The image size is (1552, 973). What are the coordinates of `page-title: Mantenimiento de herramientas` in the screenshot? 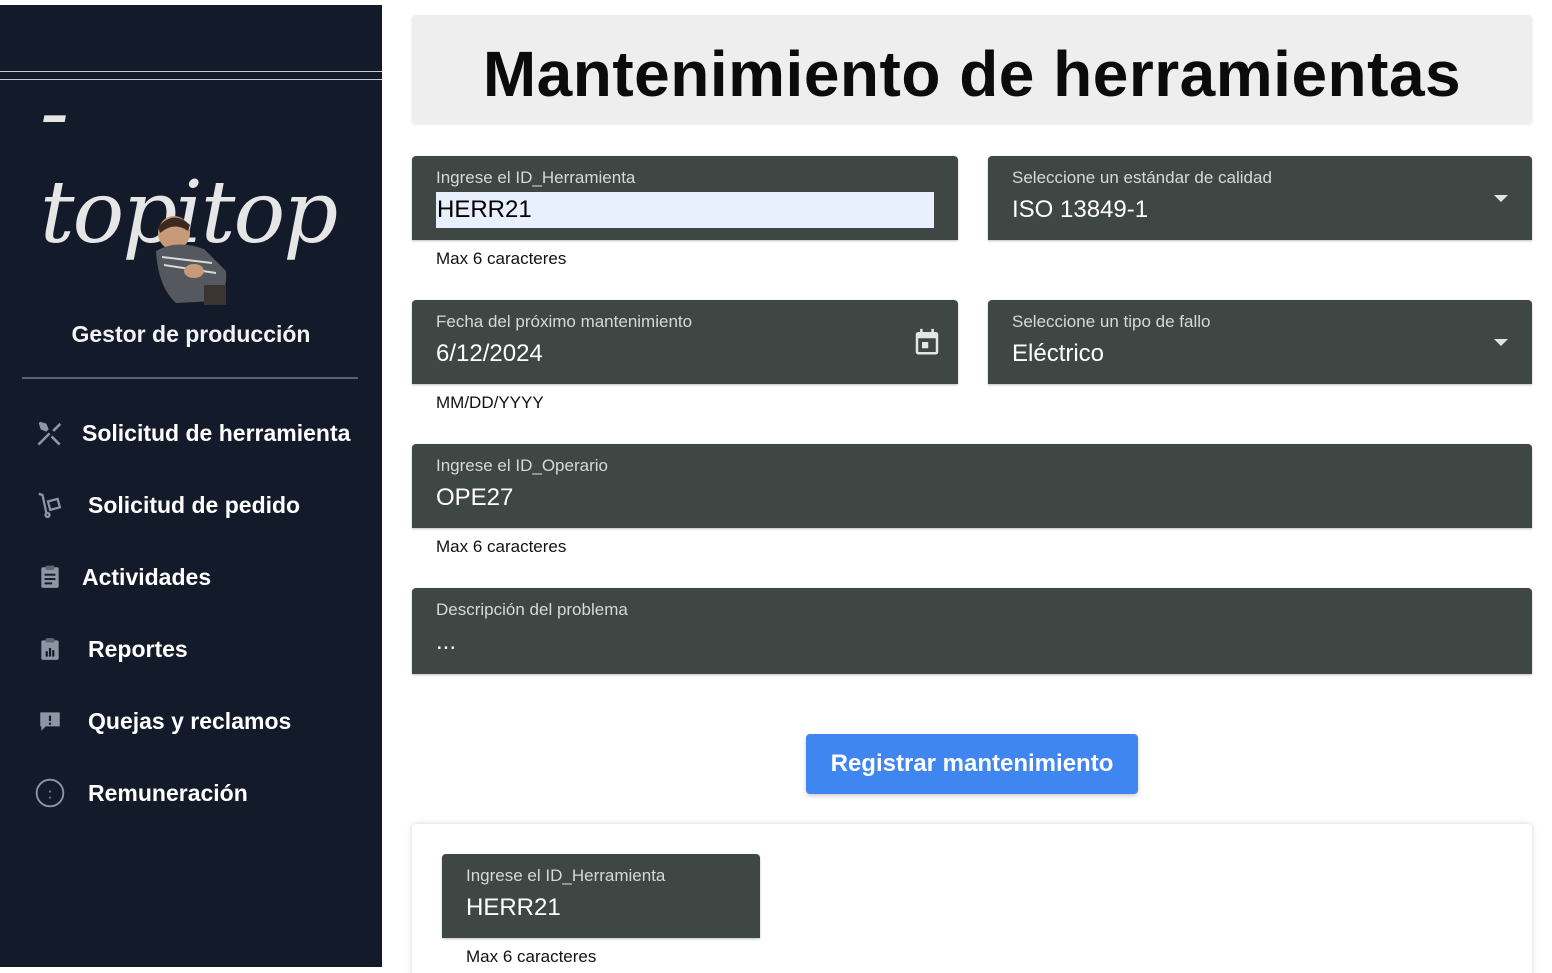 It's located at (972, 74).